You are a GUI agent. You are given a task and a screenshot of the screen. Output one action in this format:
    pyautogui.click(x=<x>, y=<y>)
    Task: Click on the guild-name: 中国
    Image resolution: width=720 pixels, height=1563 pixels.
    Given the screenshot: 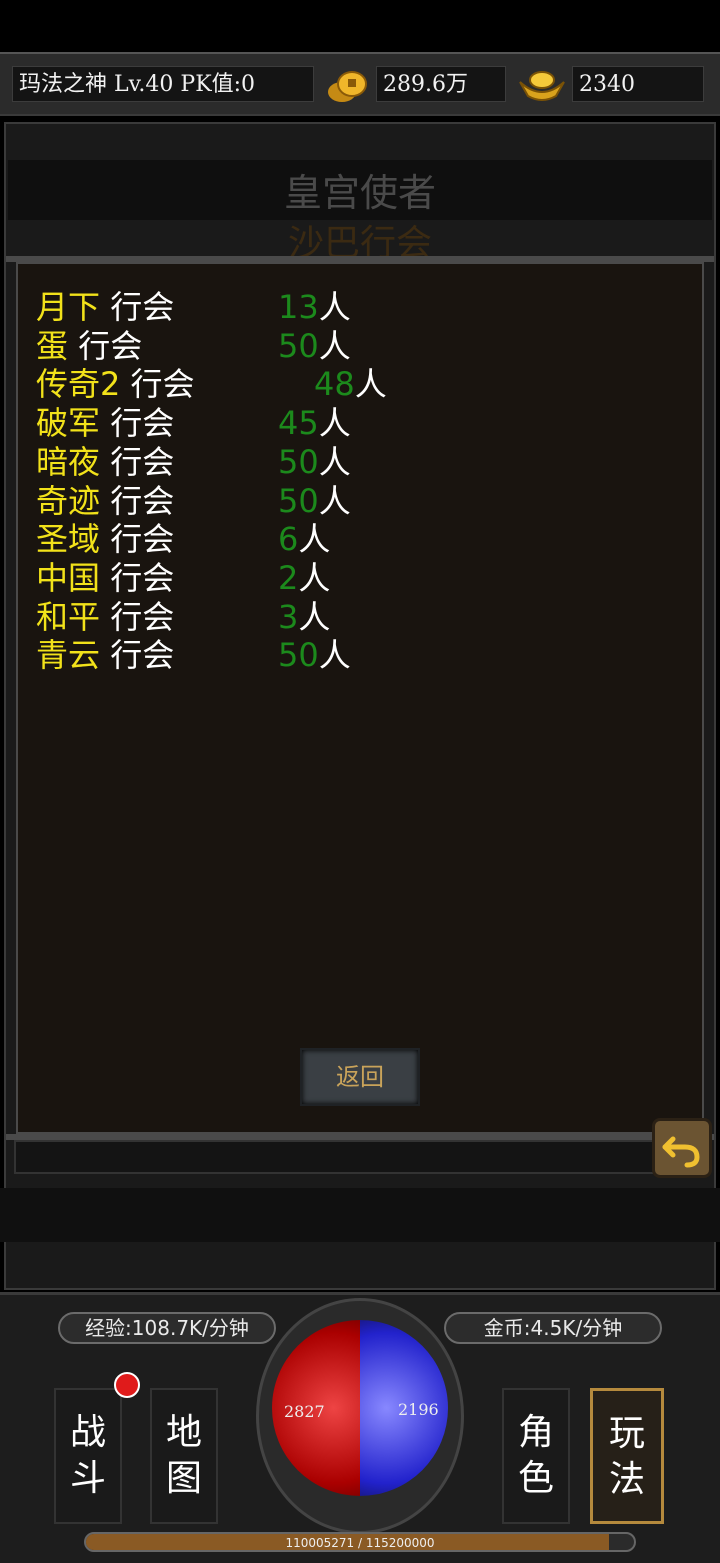 What is the action you would take?
    pyautogui.click(x=68, y=577)
    